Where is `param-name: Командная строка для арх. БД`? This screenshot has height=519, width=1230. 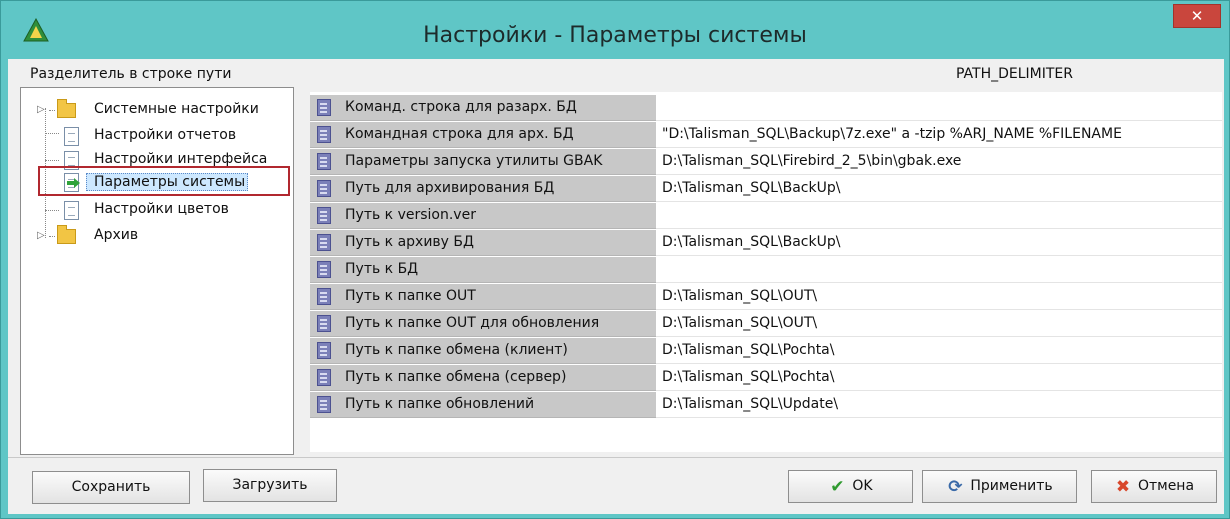 param-name: Командная строка для арх. БД is located at coordinates (459, 134).